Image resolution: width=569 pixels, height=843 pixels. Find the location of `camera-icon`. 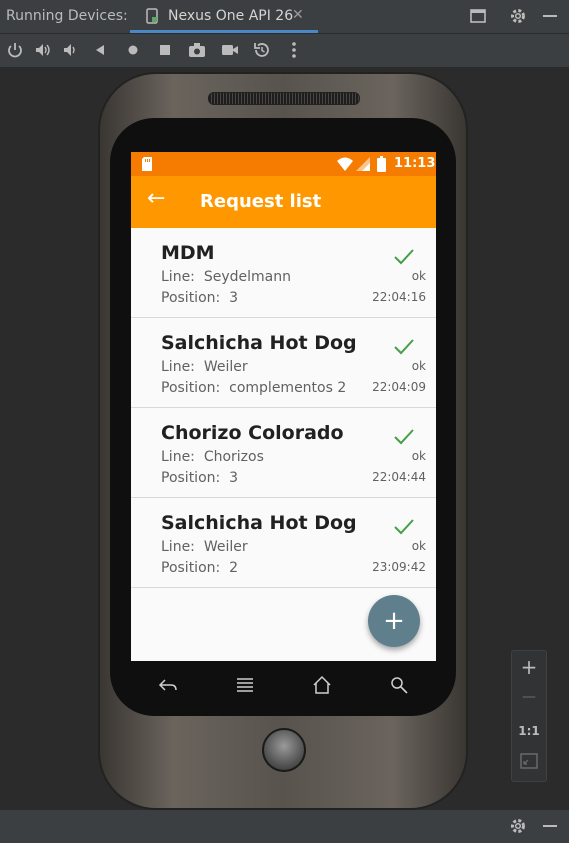

camera-icon is located at coordinates (197, 50).